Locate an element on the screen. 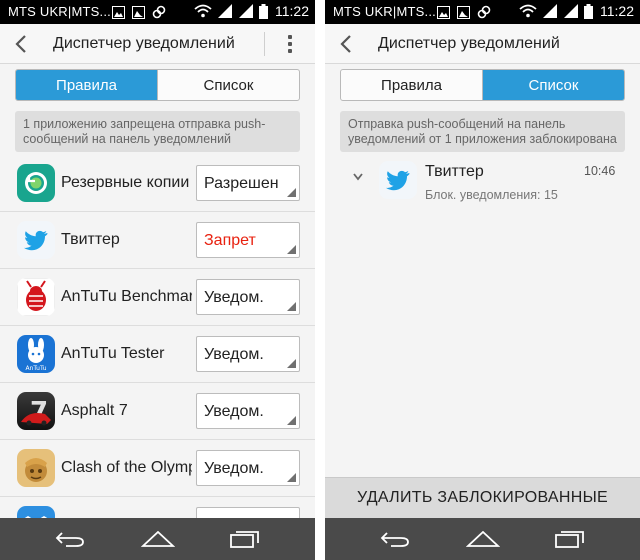 This screenshot has width=640, height=560. blocked-app-name: Твиттер is located at coordinates (454, 171).